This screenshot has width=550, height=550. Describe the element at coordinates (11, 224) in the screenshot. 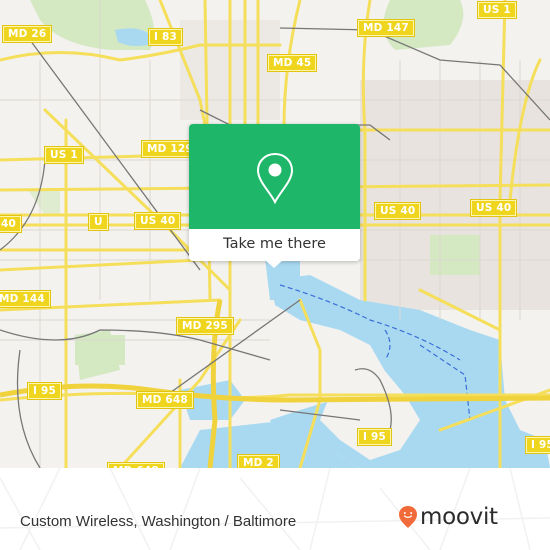

I see `road-shield-us40-far-w: 40` at that location.